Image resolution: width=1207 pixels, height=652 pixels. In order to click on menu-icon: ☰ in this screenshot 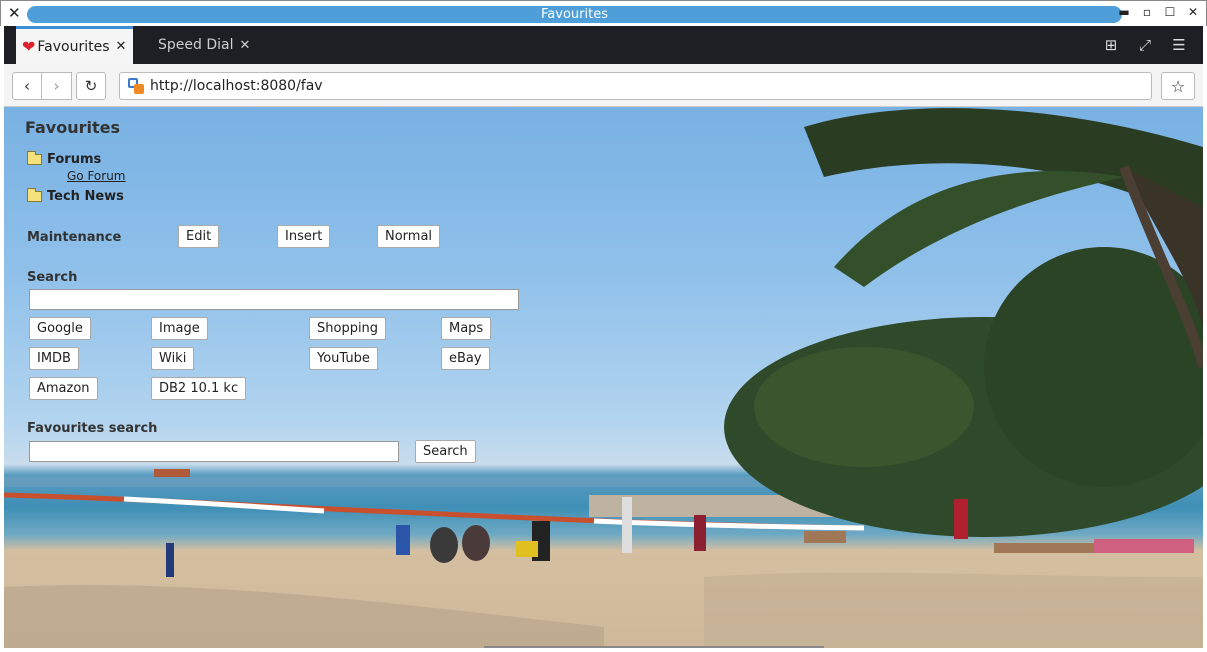, I will do `click(1179, 45)`.